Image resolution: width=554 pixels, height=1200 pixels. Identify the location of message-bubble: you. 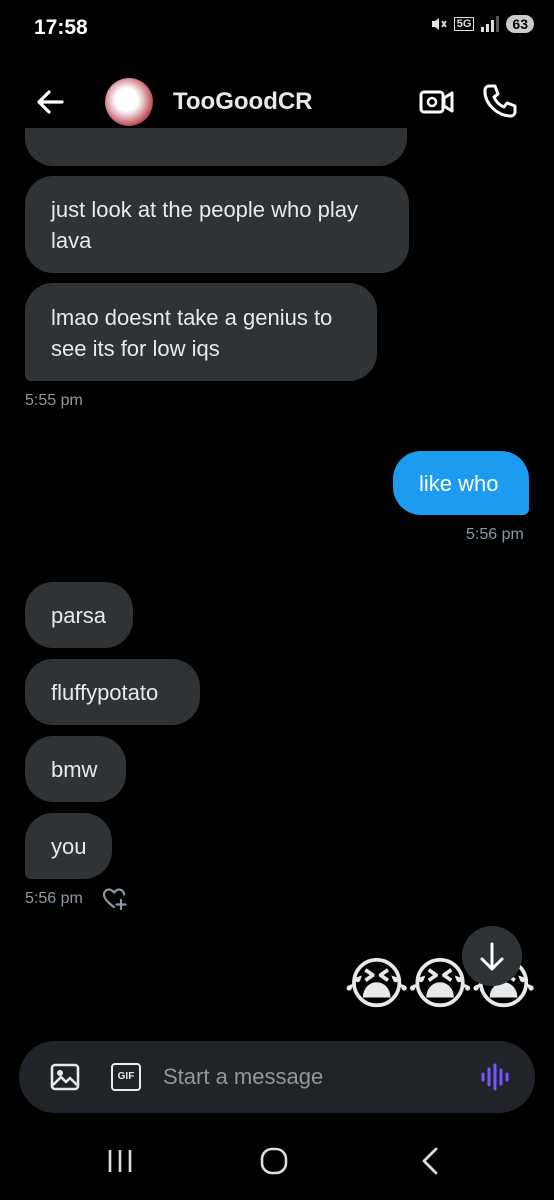
(68, 846).